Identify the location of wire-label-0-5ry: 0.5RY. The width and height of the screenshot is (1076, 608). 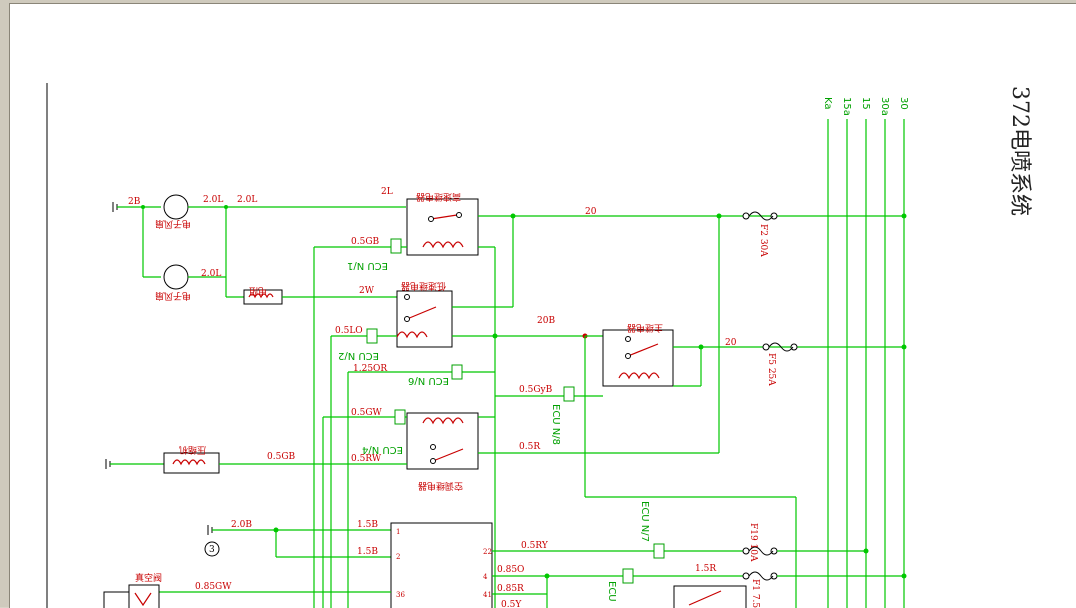
(535, 546).